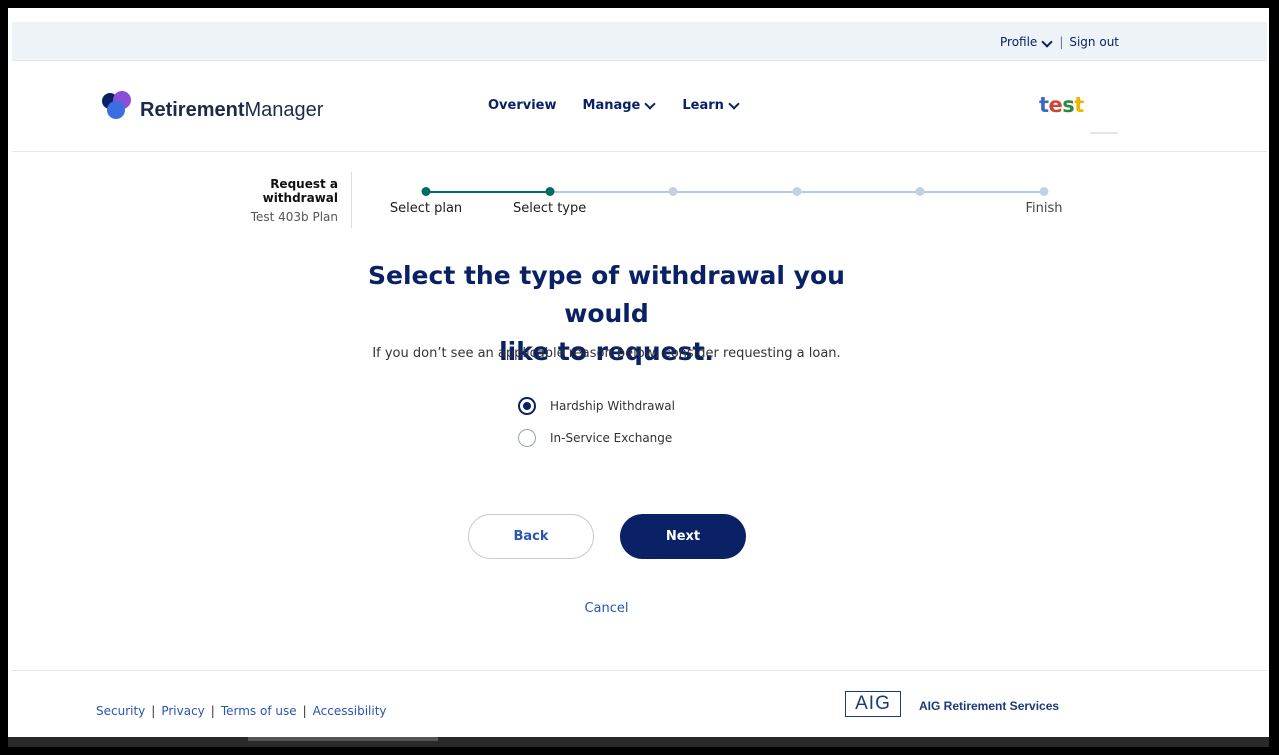  I want to click on main-nav: Overview Manage Learn, so click(614, 105).